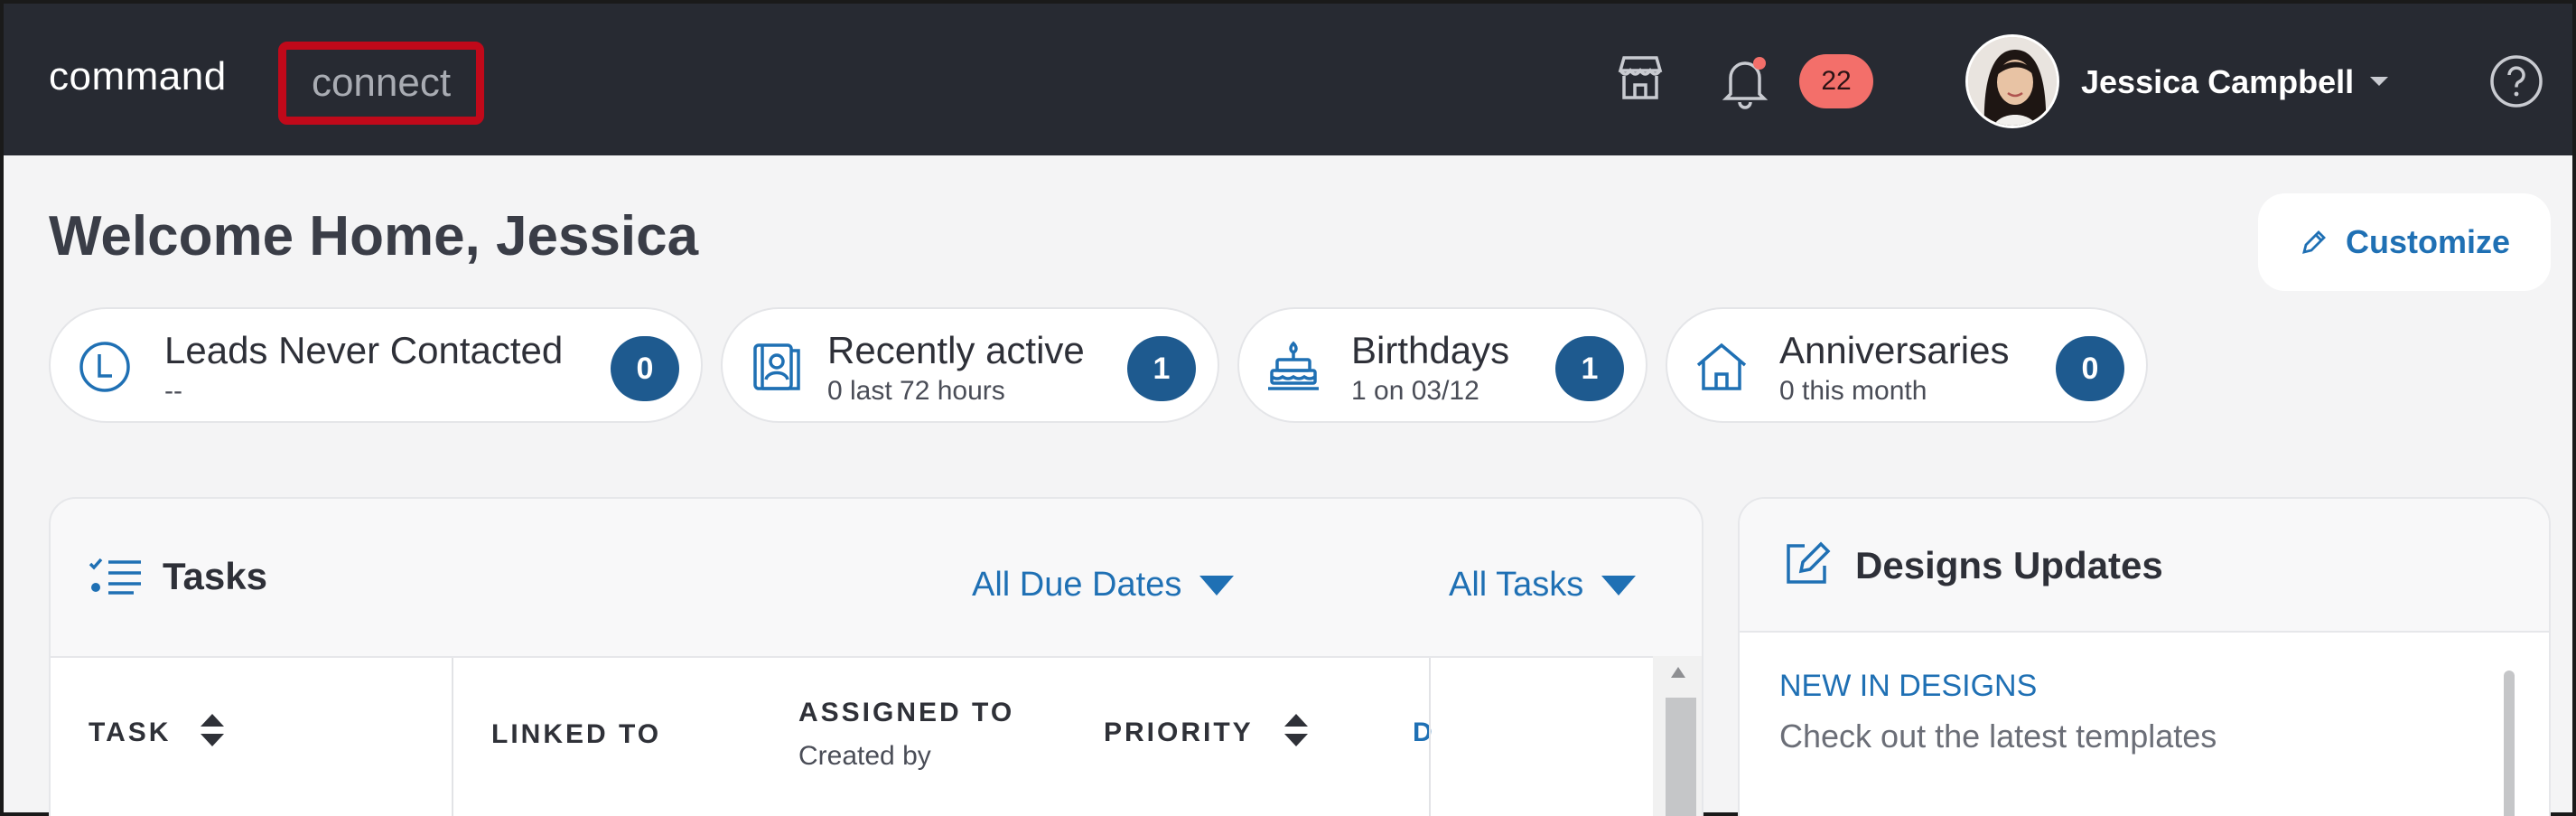  I want to click on all-tasks-filter-label: All Tasks, so click(1516, 585).